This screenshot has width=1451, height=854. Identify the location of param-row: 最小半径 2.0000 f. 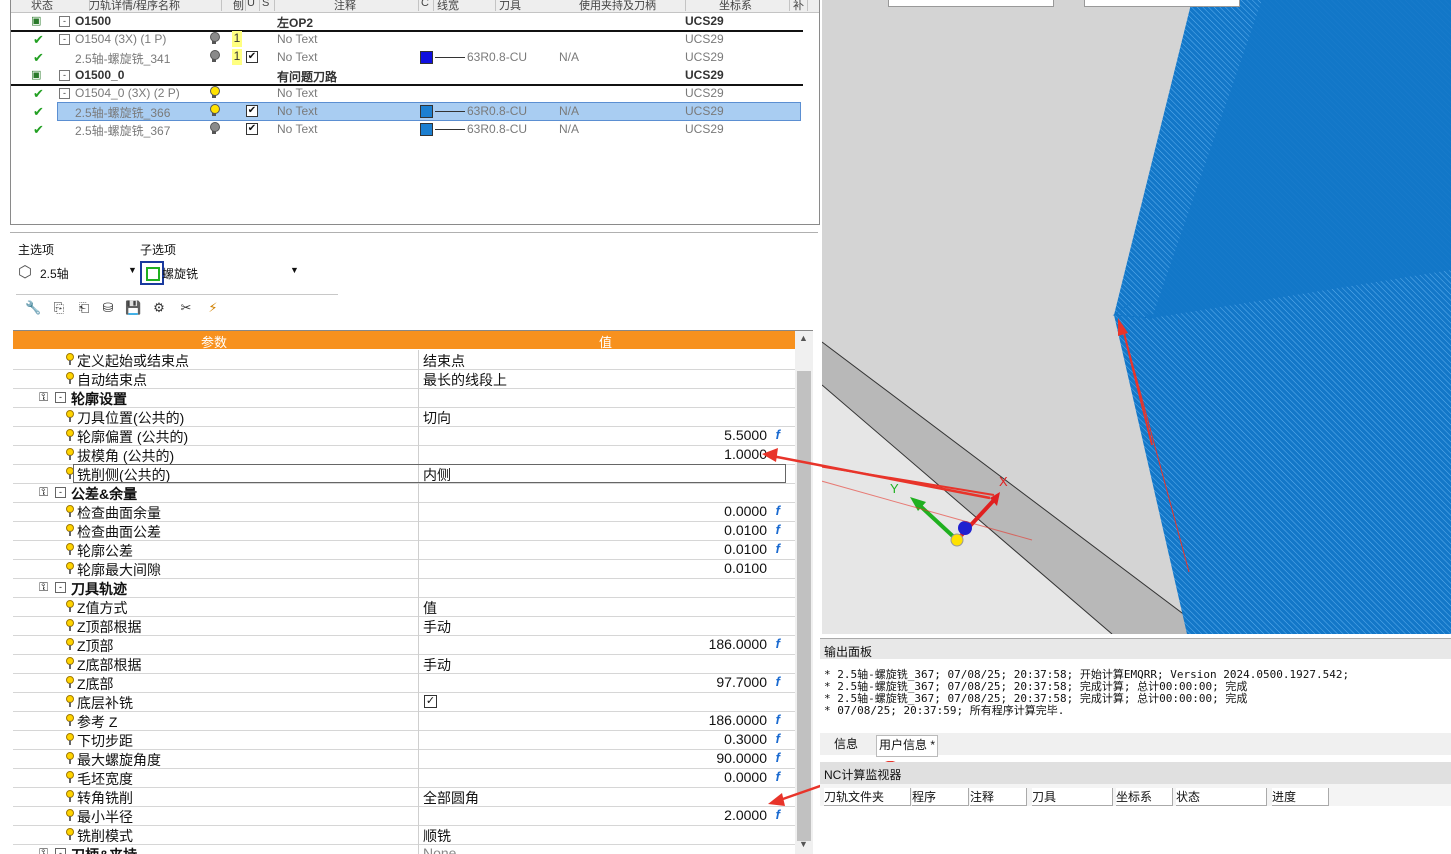
(404, 816).